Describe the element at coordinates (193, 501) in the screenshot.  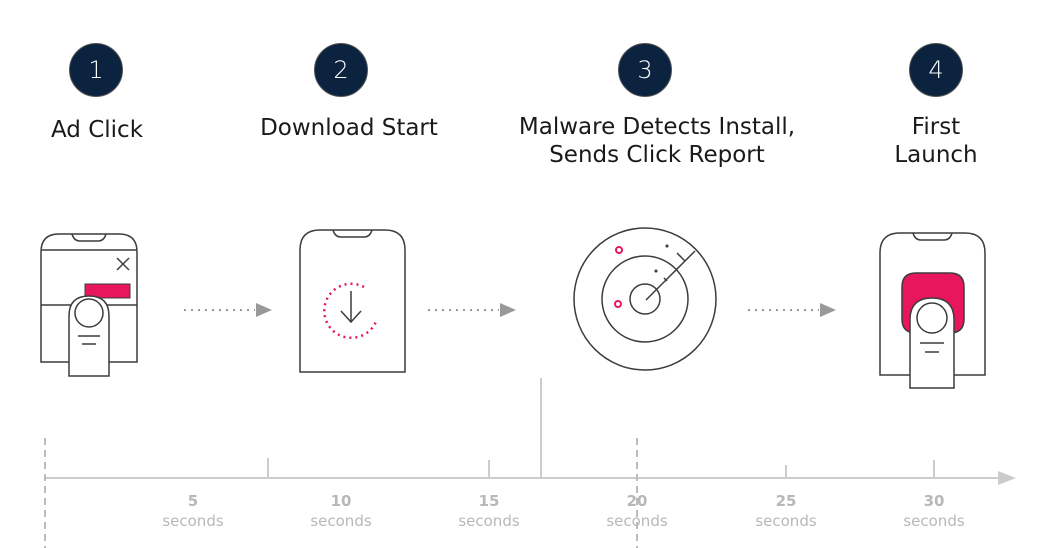
I see `tick-label-5: 5` at that location.